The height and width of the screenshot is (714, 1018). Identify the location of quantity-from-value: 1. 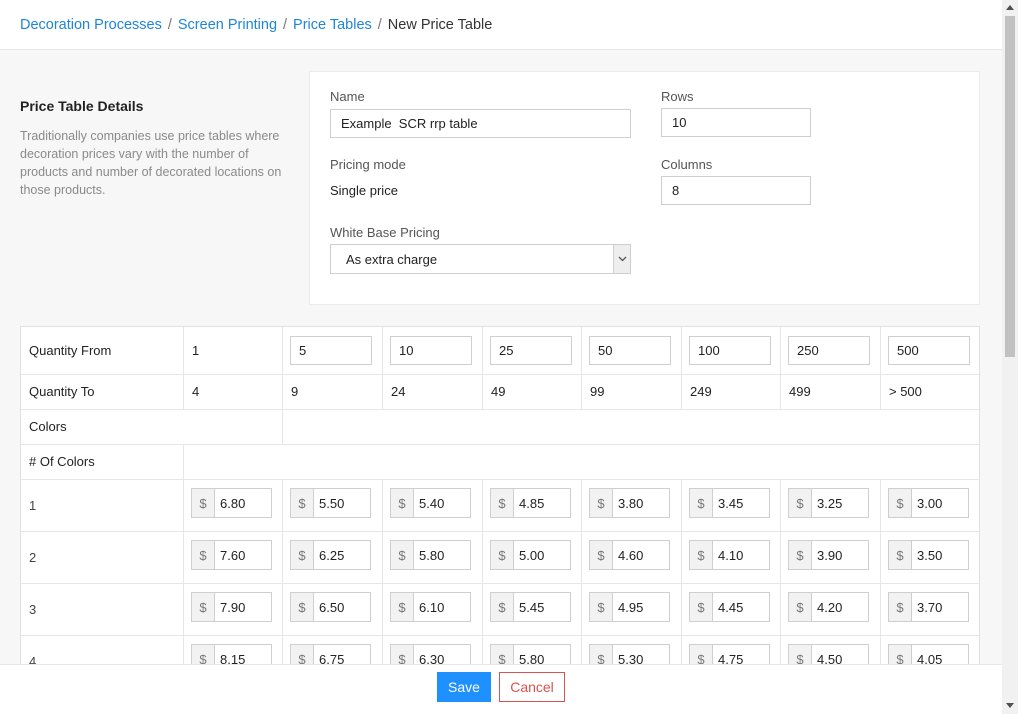
(196, 350).